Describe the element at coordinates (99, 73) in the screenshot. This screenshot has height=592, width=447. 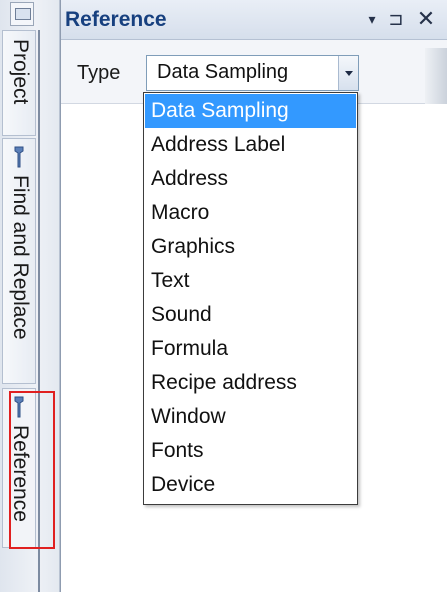
I see `type-label: Type` at that location.